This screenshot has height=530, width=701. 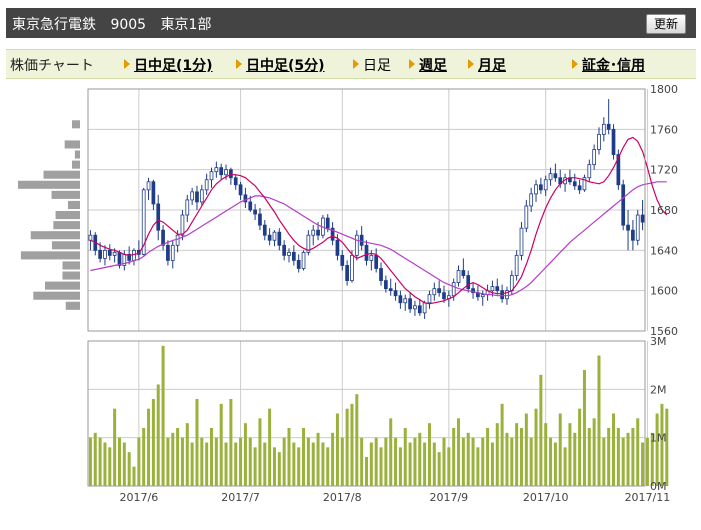 What do you see at coordinates (658, 341) in the screenshot?
I see `volume-tick-label: 3M` at bounding box center [658, 341].